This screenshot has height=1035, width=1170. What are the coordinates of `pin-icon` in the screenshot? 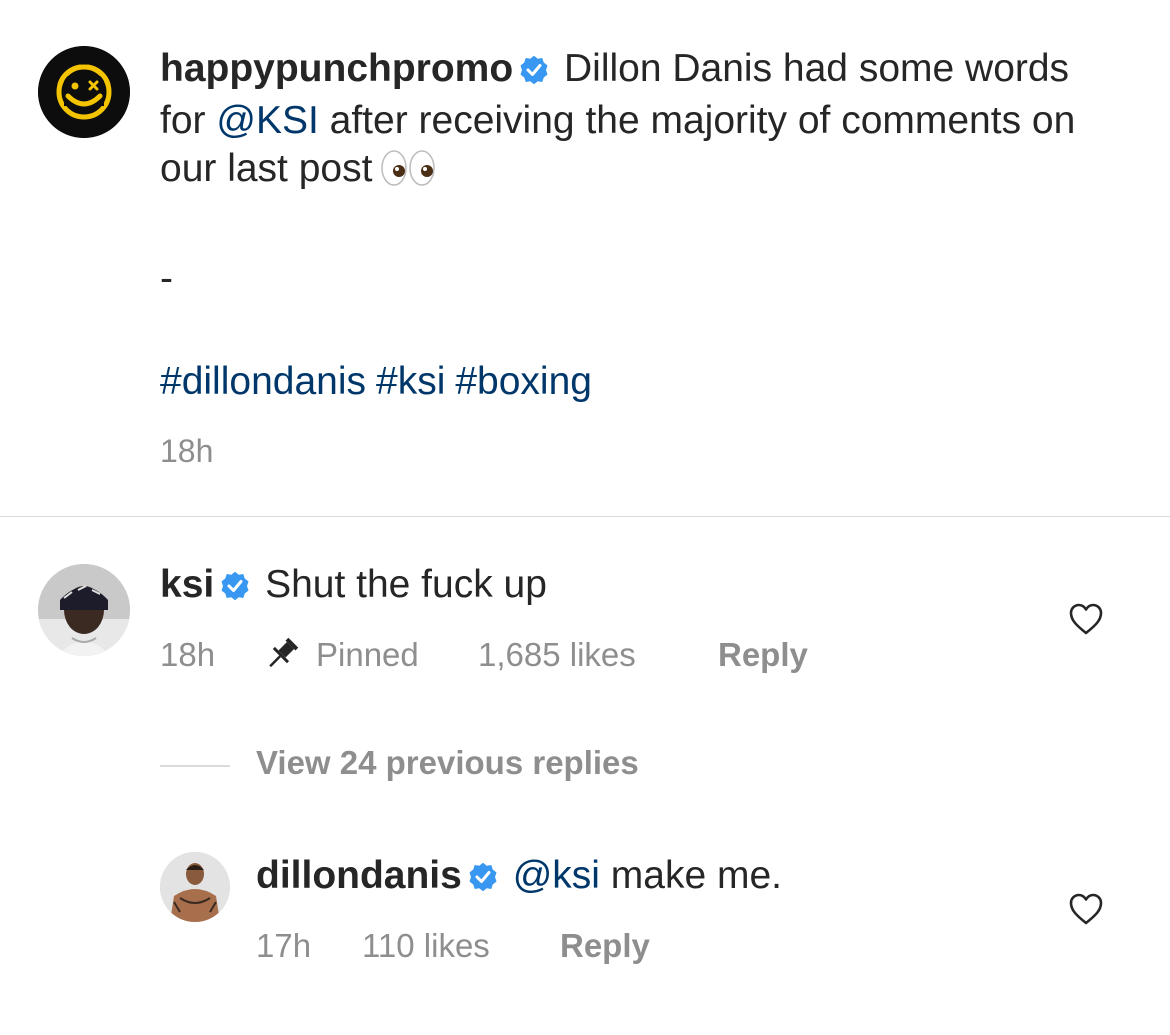 It's located at (282, 654).